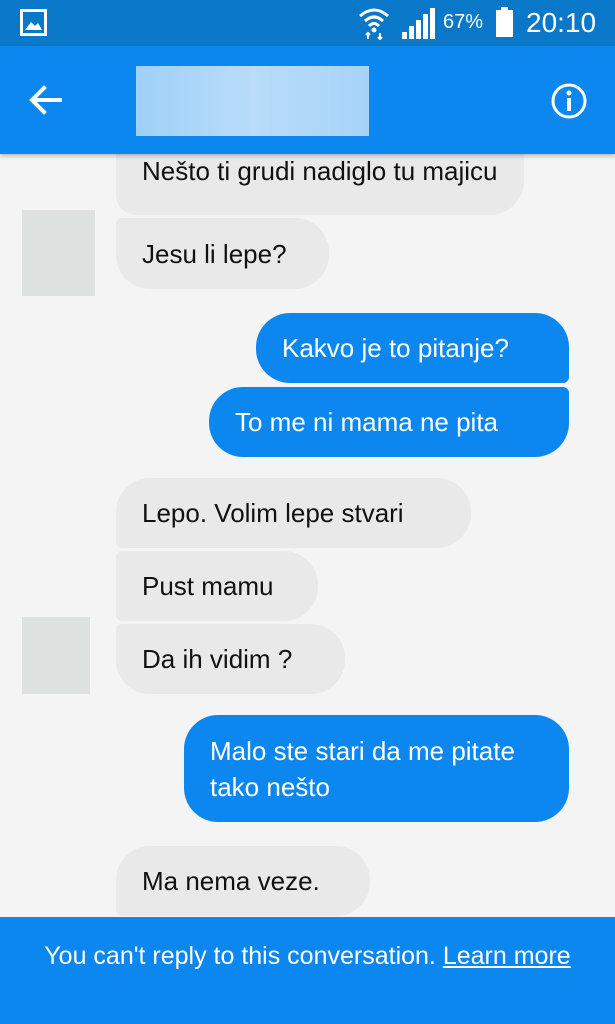 The width and height of the screenshot is (615, 1024). What do you see at coordinates (293, 513) in the screenshot?
I see `message-incoming: Lepo. Volim lepe stvari` at bounding box center [293, 513].